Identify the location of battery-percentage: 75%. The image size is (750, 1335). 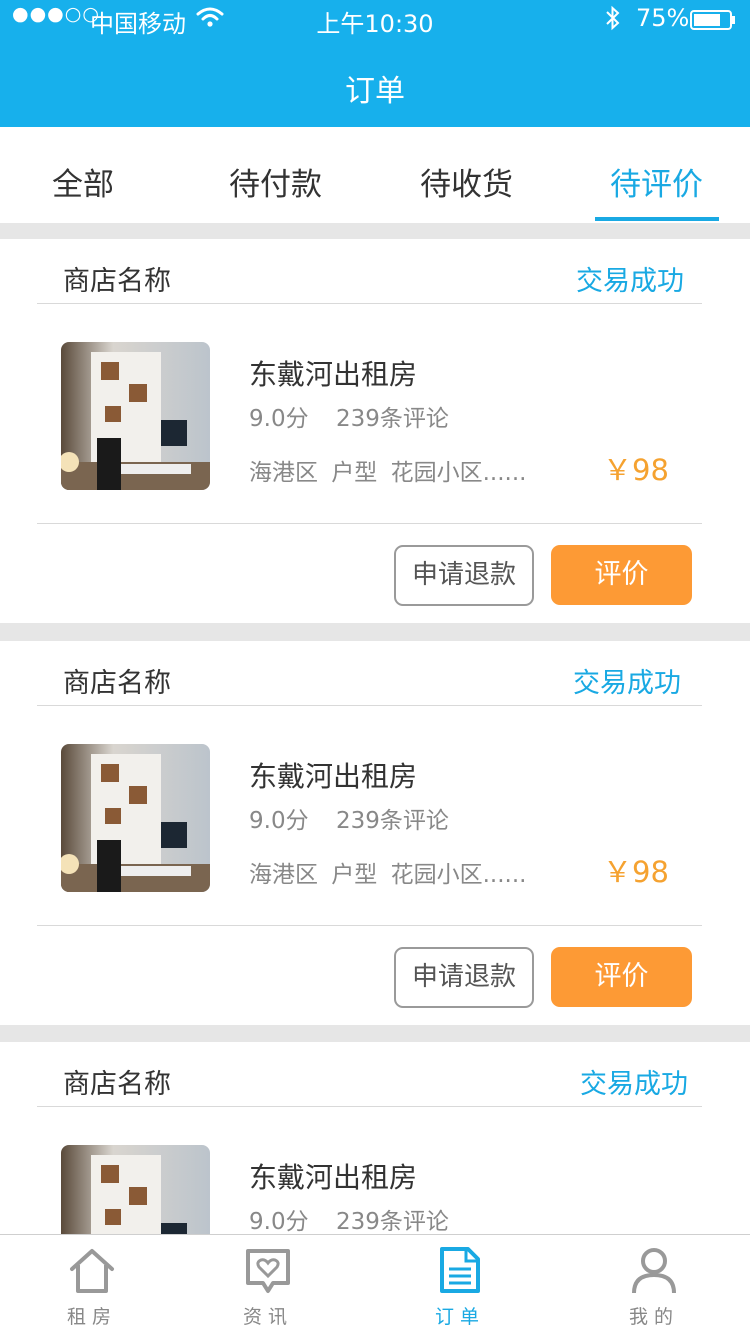
(663, 18).